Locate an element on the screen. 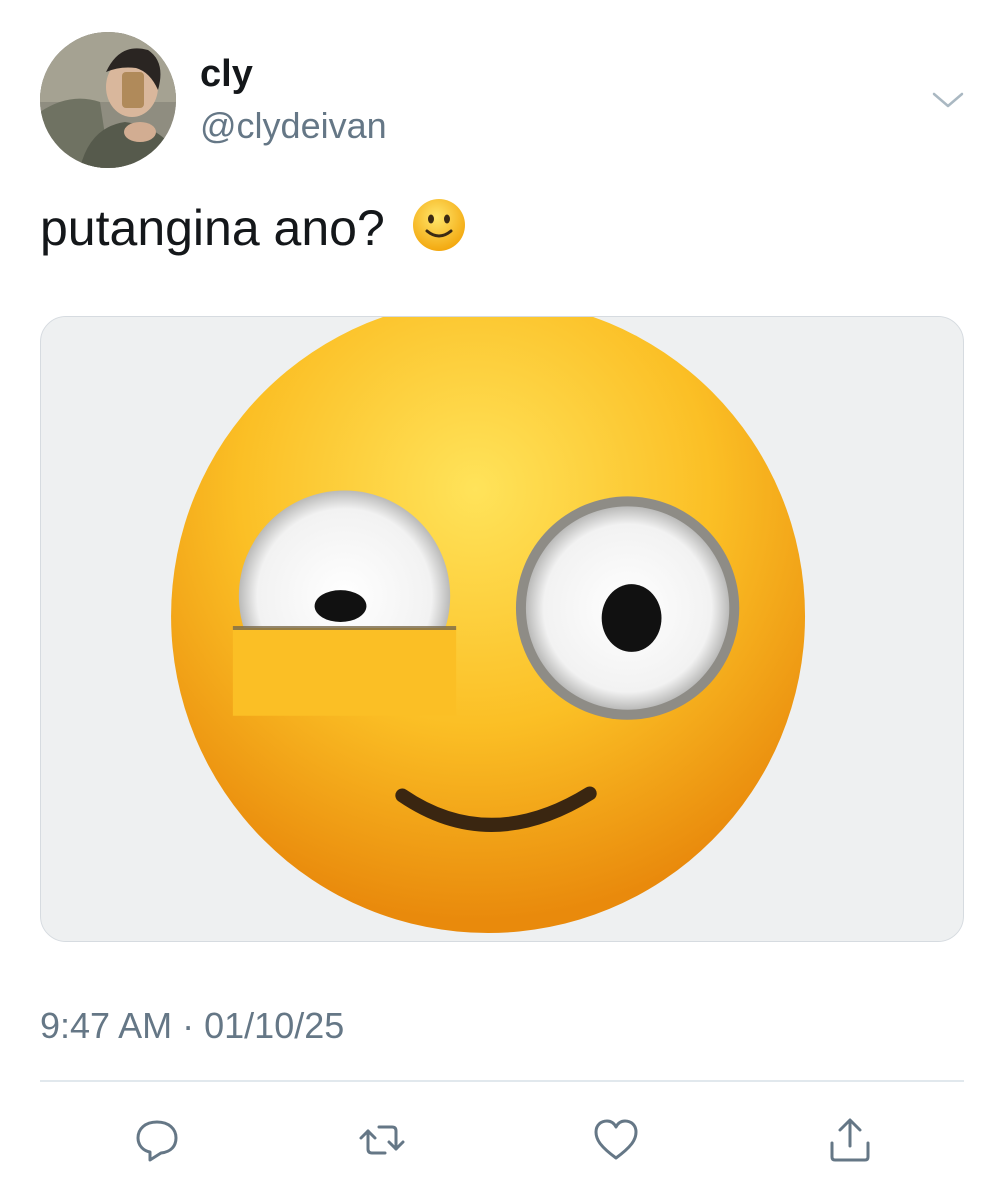  like-button is located at coordinates (616, 1140).